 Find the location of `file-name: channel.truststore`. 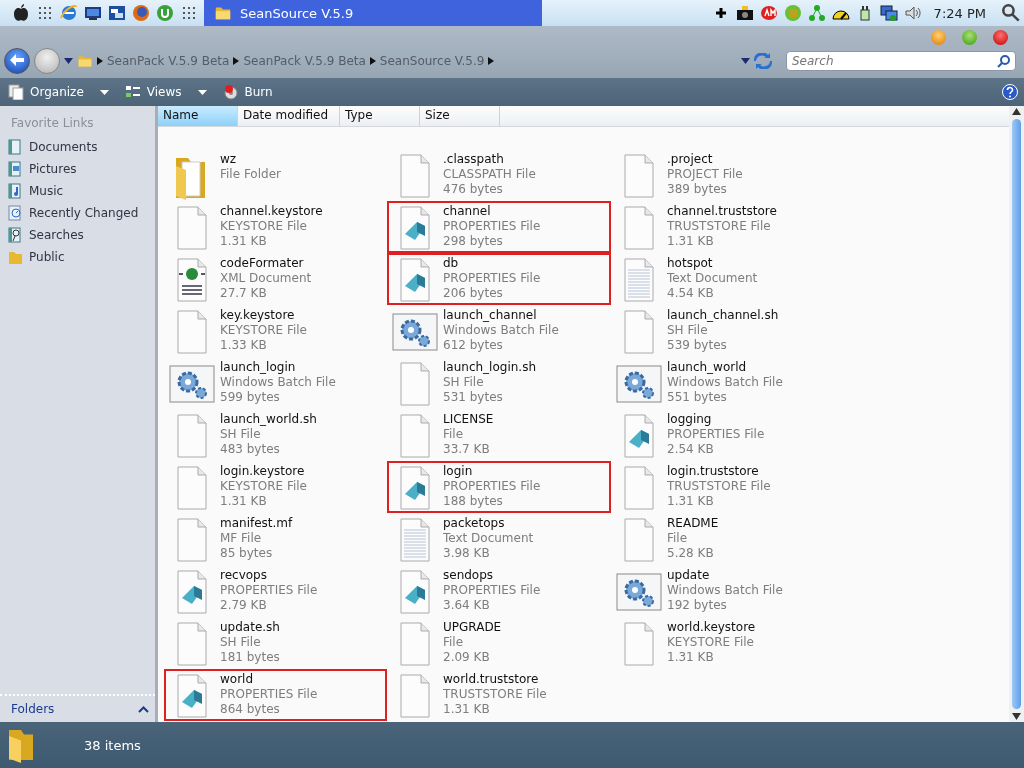

file-name: channel.truststore is located at coordinates (722, 211).